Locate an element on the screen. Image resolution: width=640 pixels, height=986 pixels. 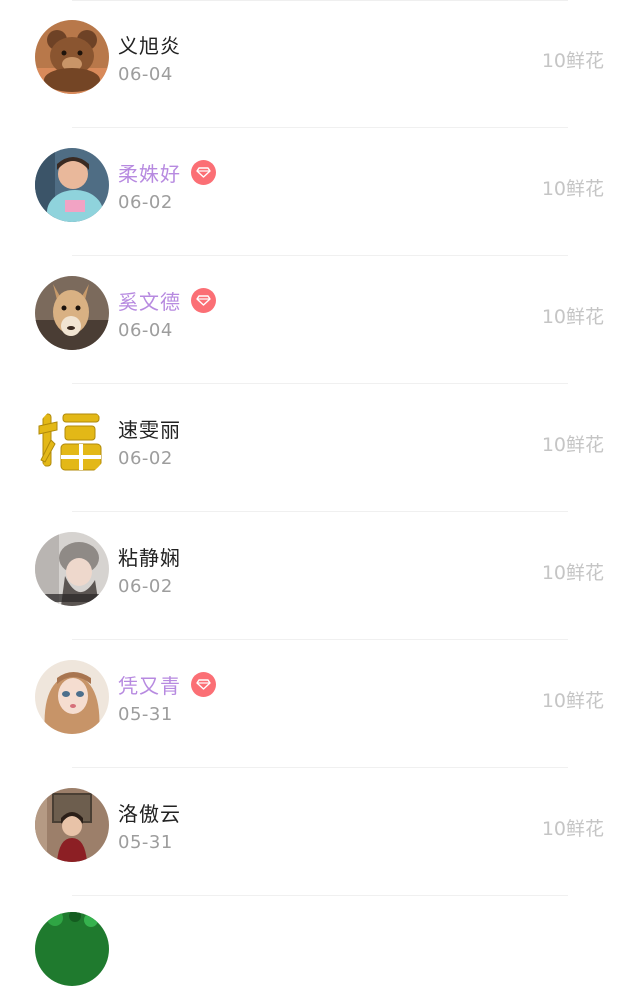
fu-character-avatar is located at coordinates (72, 441).